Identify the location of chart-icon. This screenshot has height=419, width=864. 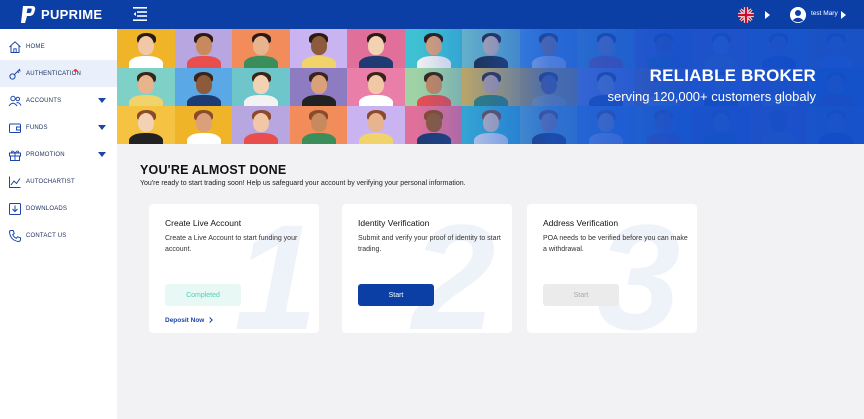
(15, 182).